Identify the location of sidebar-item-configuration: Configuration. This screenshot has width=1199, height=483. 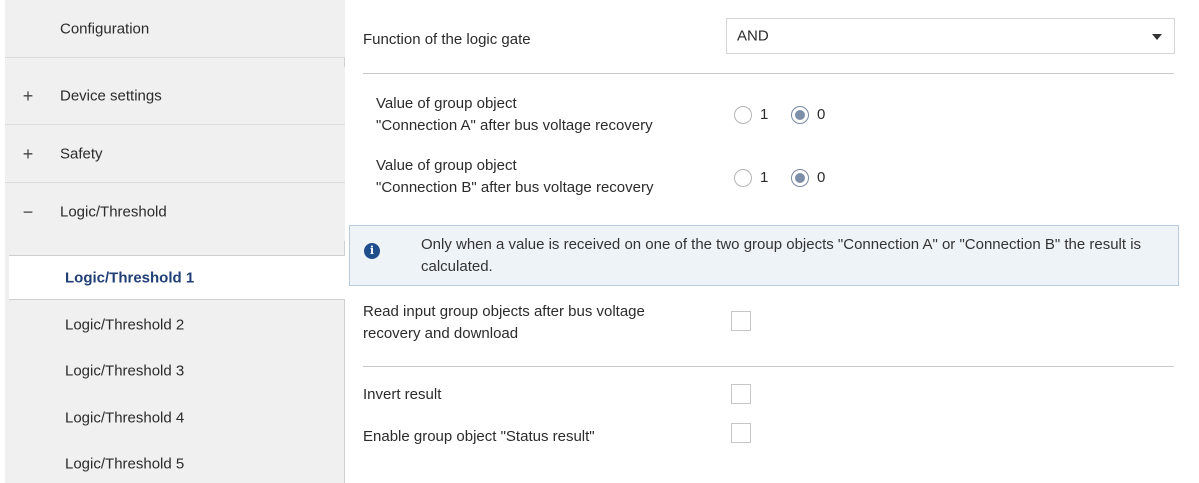
(175, 29).